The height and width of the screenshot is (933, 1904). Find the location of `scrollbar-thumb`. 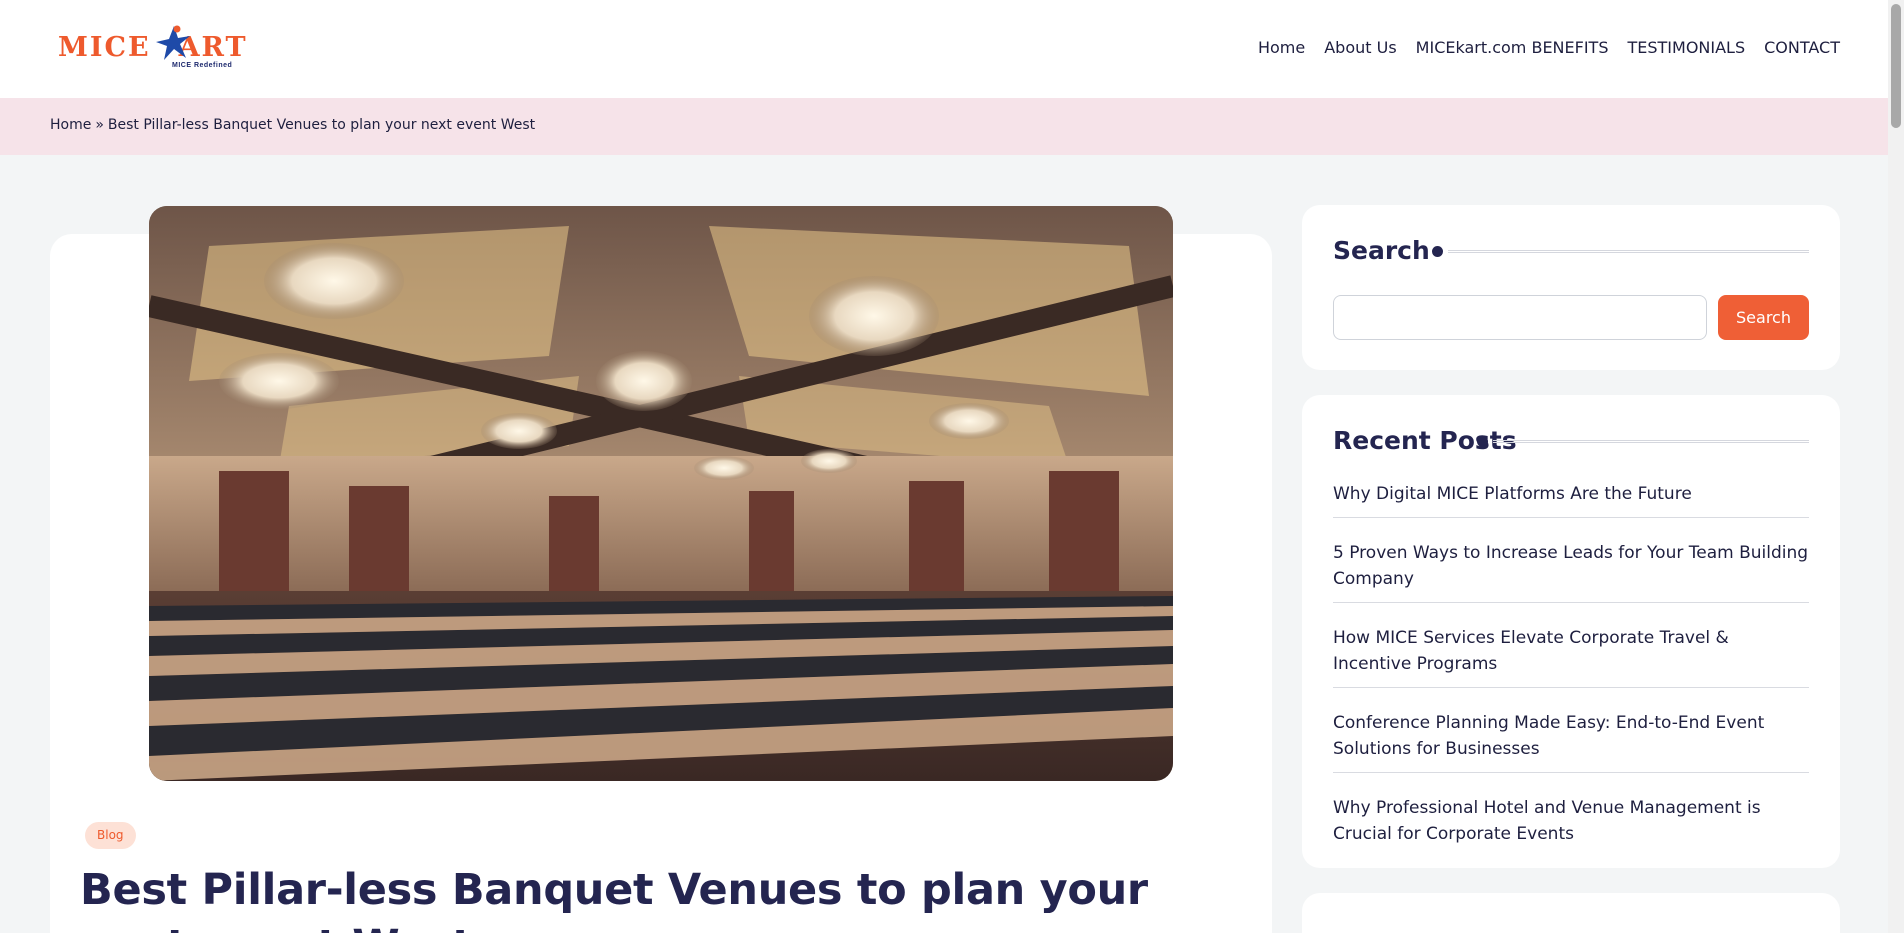

scrollbar-thumb is located at coordinates (1896, 66).